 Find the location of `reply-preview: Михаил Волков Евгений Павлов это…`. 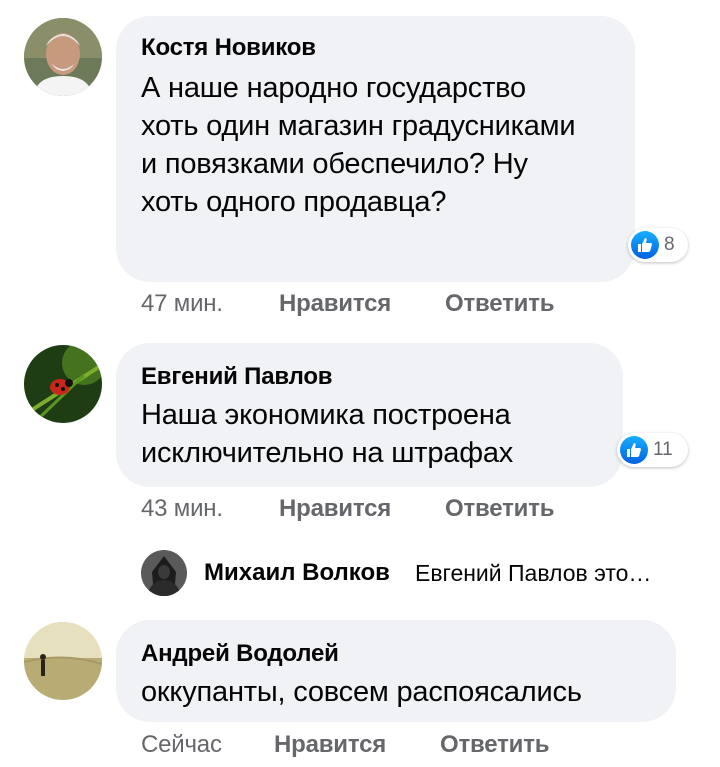

reply-preview: Михаил Волков Евгений Павлов это… is located at coordinates (421, 573).